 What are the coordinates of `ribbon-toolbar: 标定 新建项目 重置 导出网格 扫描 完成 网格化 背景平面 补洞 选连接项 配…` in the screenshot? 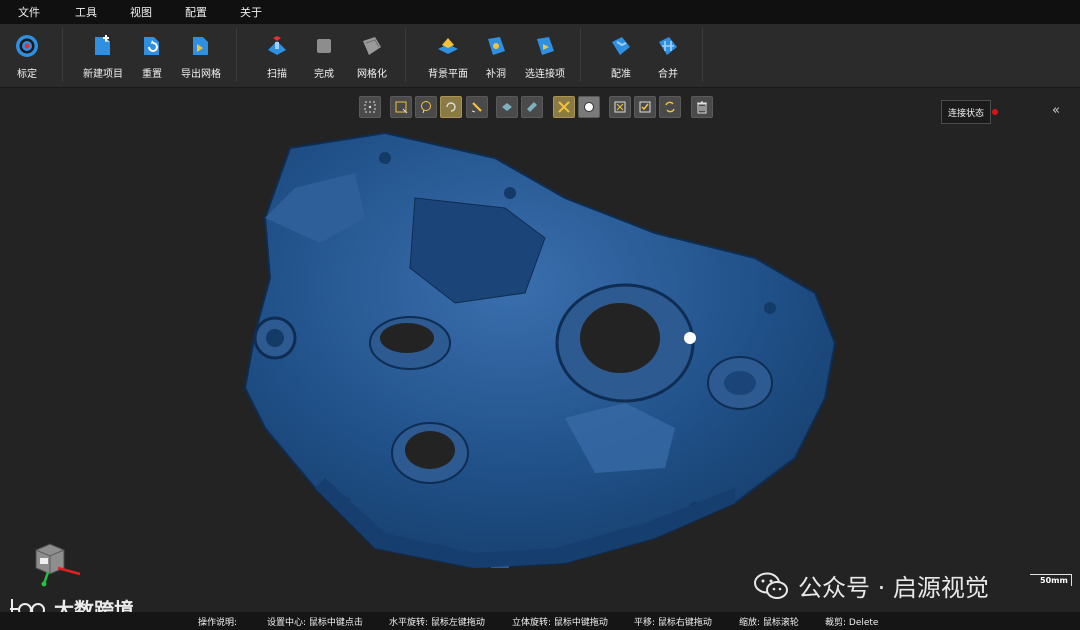 It's located at (540, 56).